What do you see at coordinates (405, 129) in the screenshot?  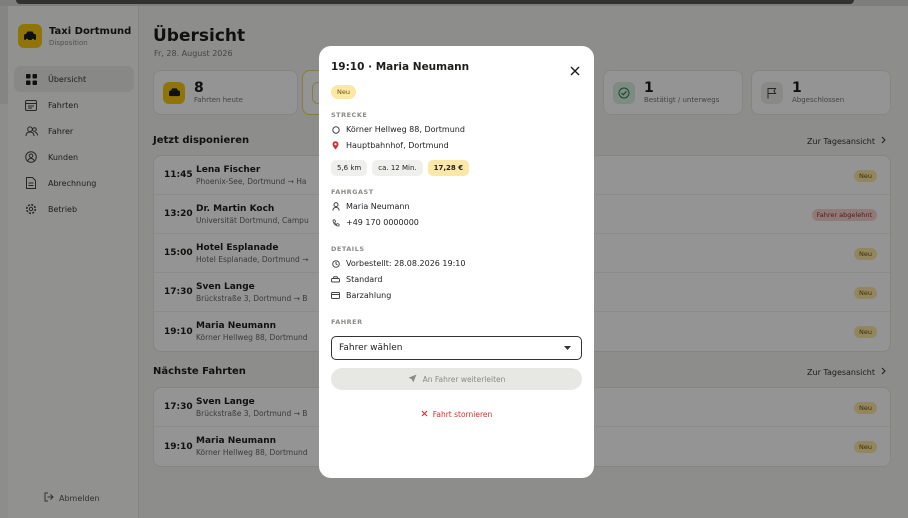 I see `pickup-text: Körner Hellweg 88, Dortmund` at bounding box center [405, 129].